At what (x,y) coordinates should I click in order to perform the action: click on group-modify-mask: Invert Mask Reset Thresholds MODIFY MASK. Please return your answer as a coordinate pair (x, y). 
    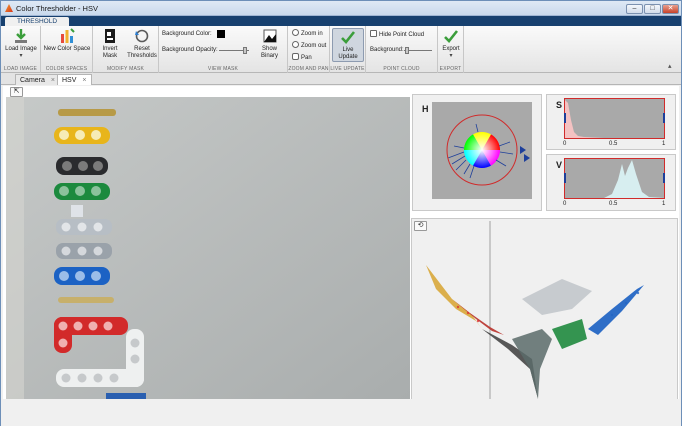
    Looking at the image, I should click on (126, 49).